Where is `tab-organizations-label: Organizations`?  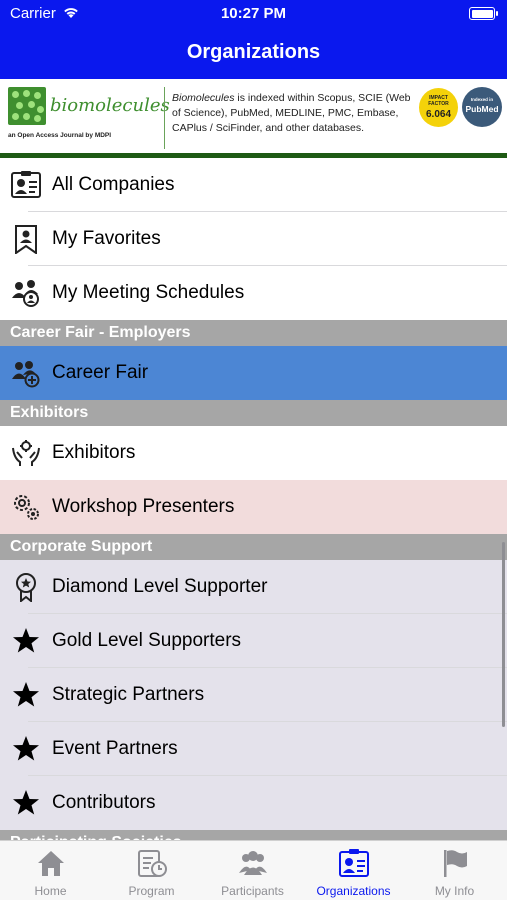 tab-organizations-label: Organizations is located at coordinates (353, 891).